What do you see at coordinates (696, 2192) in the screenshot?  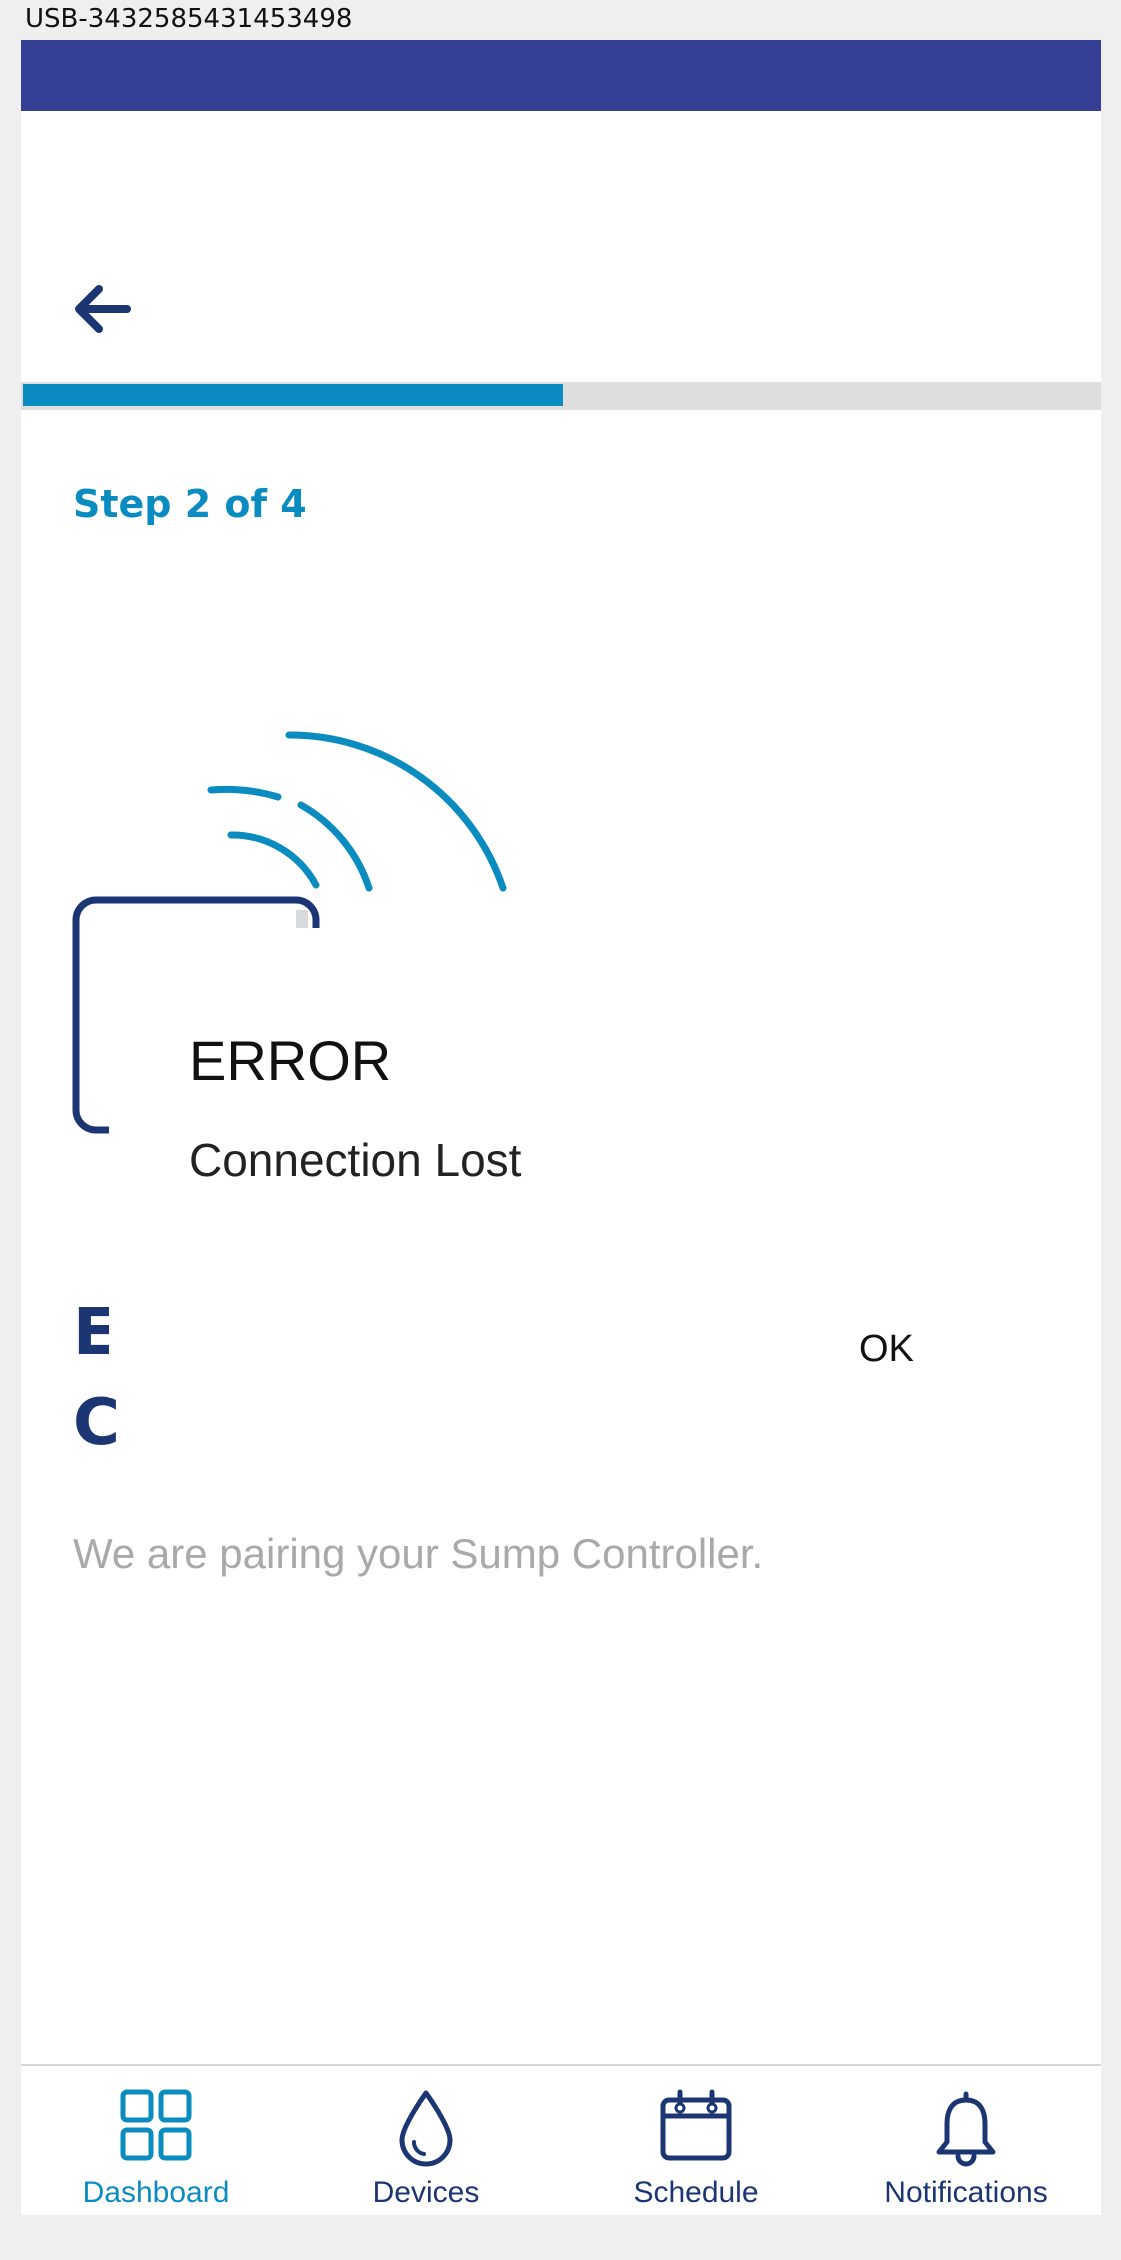 I see `tab-label: Schedule` at bounding box center [696, 2192].